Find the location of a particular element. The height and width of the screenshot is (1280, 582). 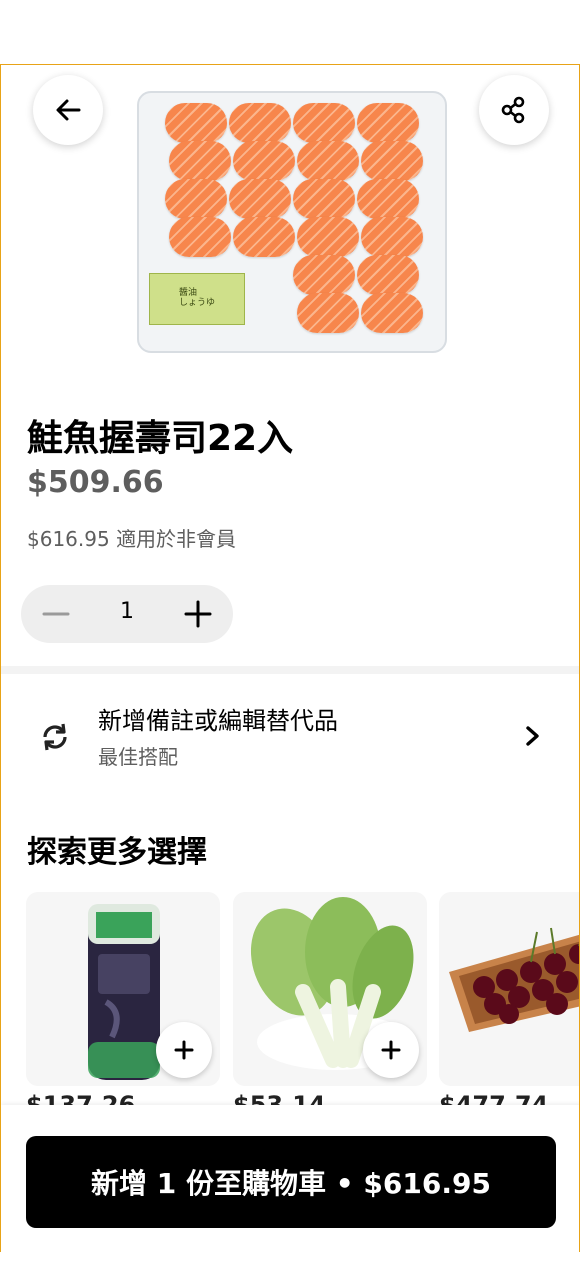

product-card-eggplant is located at coordinates (123, 989).